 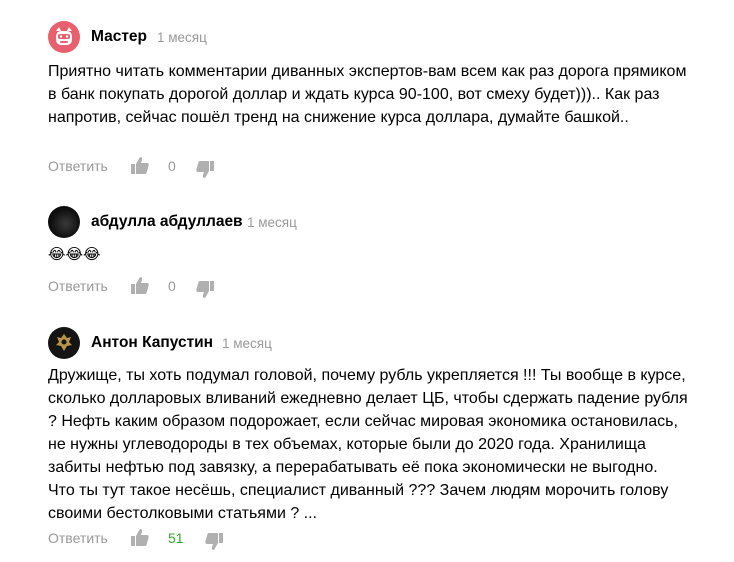 What do you see at coordinates (198, 540) in the screenshot?
I see `comment-actions: Ответить 51` at bounding box center [198, 540].